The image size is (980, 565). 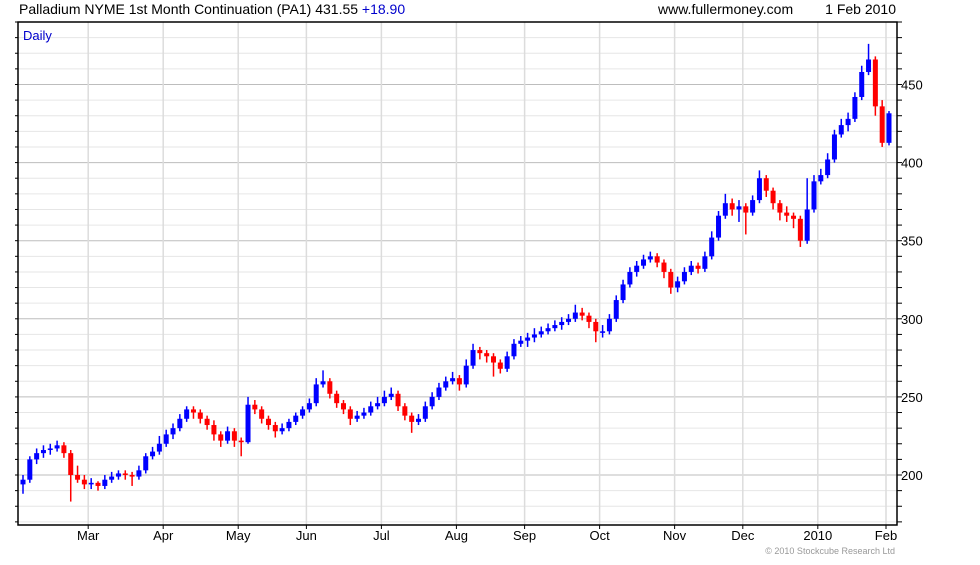 What do you see at coordinates (886, 535) in the screenshot?
I see `x-tick-label: Feb` at bounding box center [886, 535].